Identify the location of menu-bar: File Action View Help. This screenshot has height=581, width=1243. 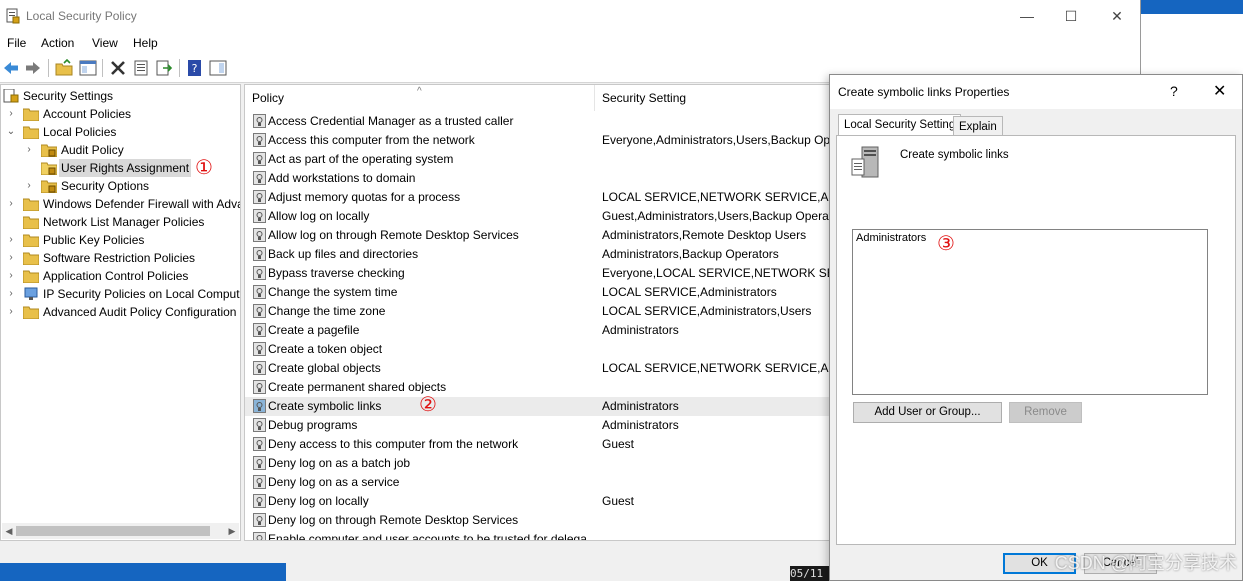
(570, 43).